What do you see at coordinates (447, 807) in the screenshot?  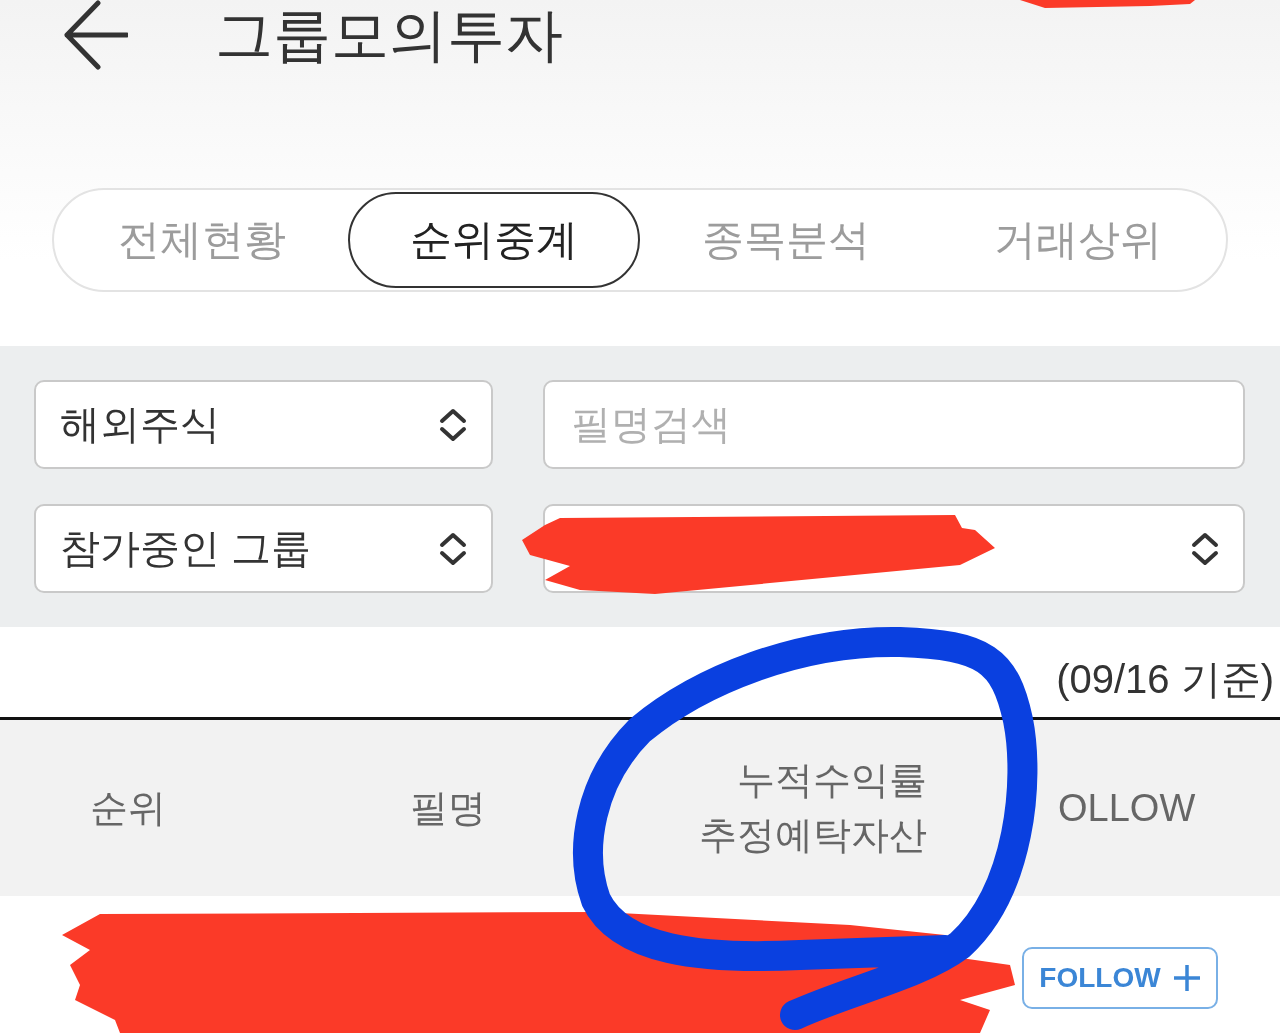 I see `column-header: 필명` at bounding box center [447, 807].